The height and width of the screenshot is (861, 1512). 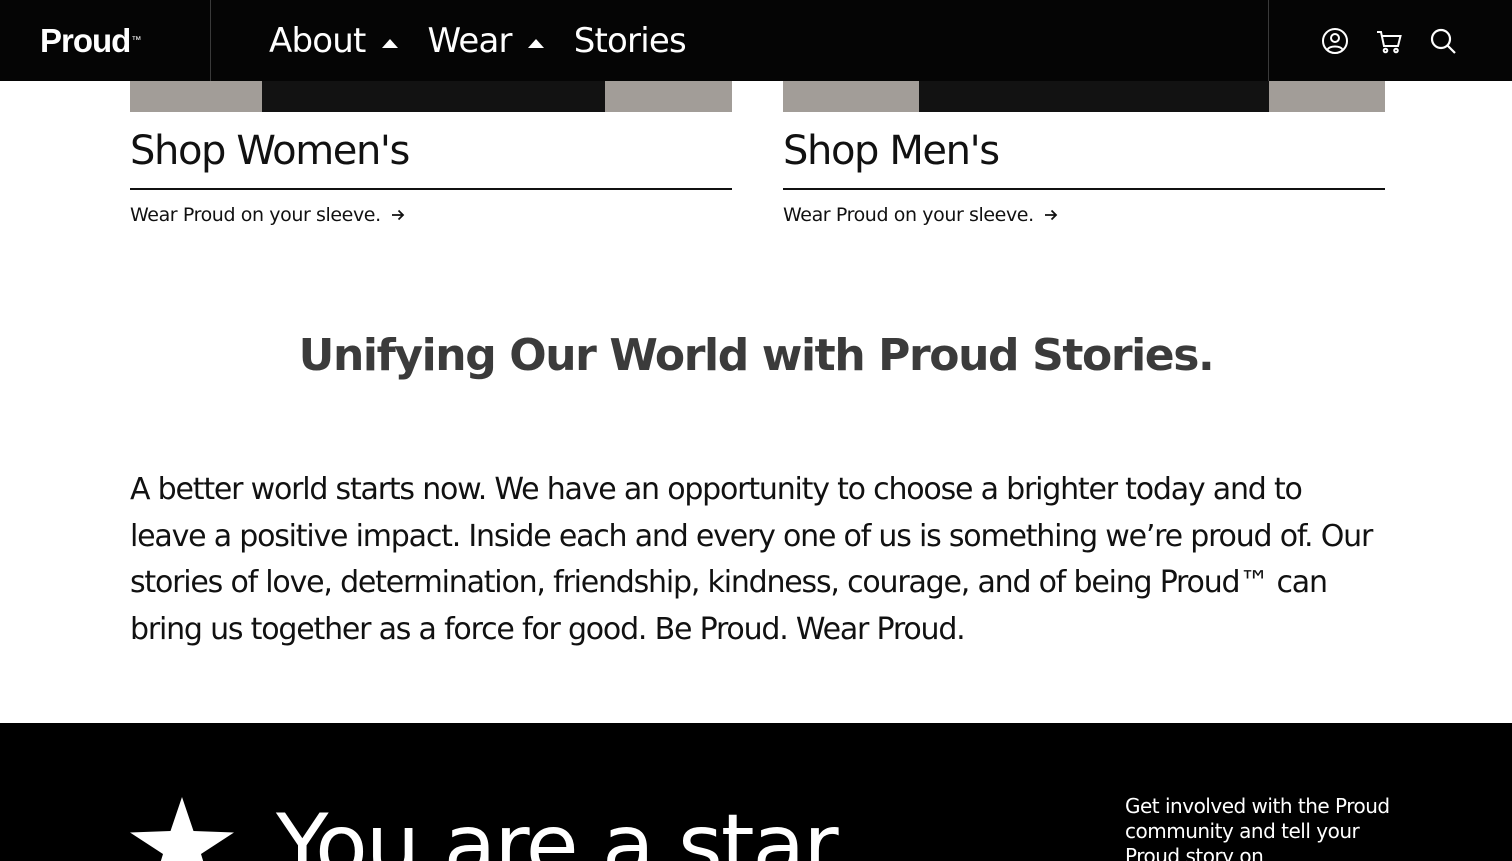 What do you see at coordinates (317, 40) in the screenshot?
I see `nav-about-label: About` at bounding box center [317, 40].